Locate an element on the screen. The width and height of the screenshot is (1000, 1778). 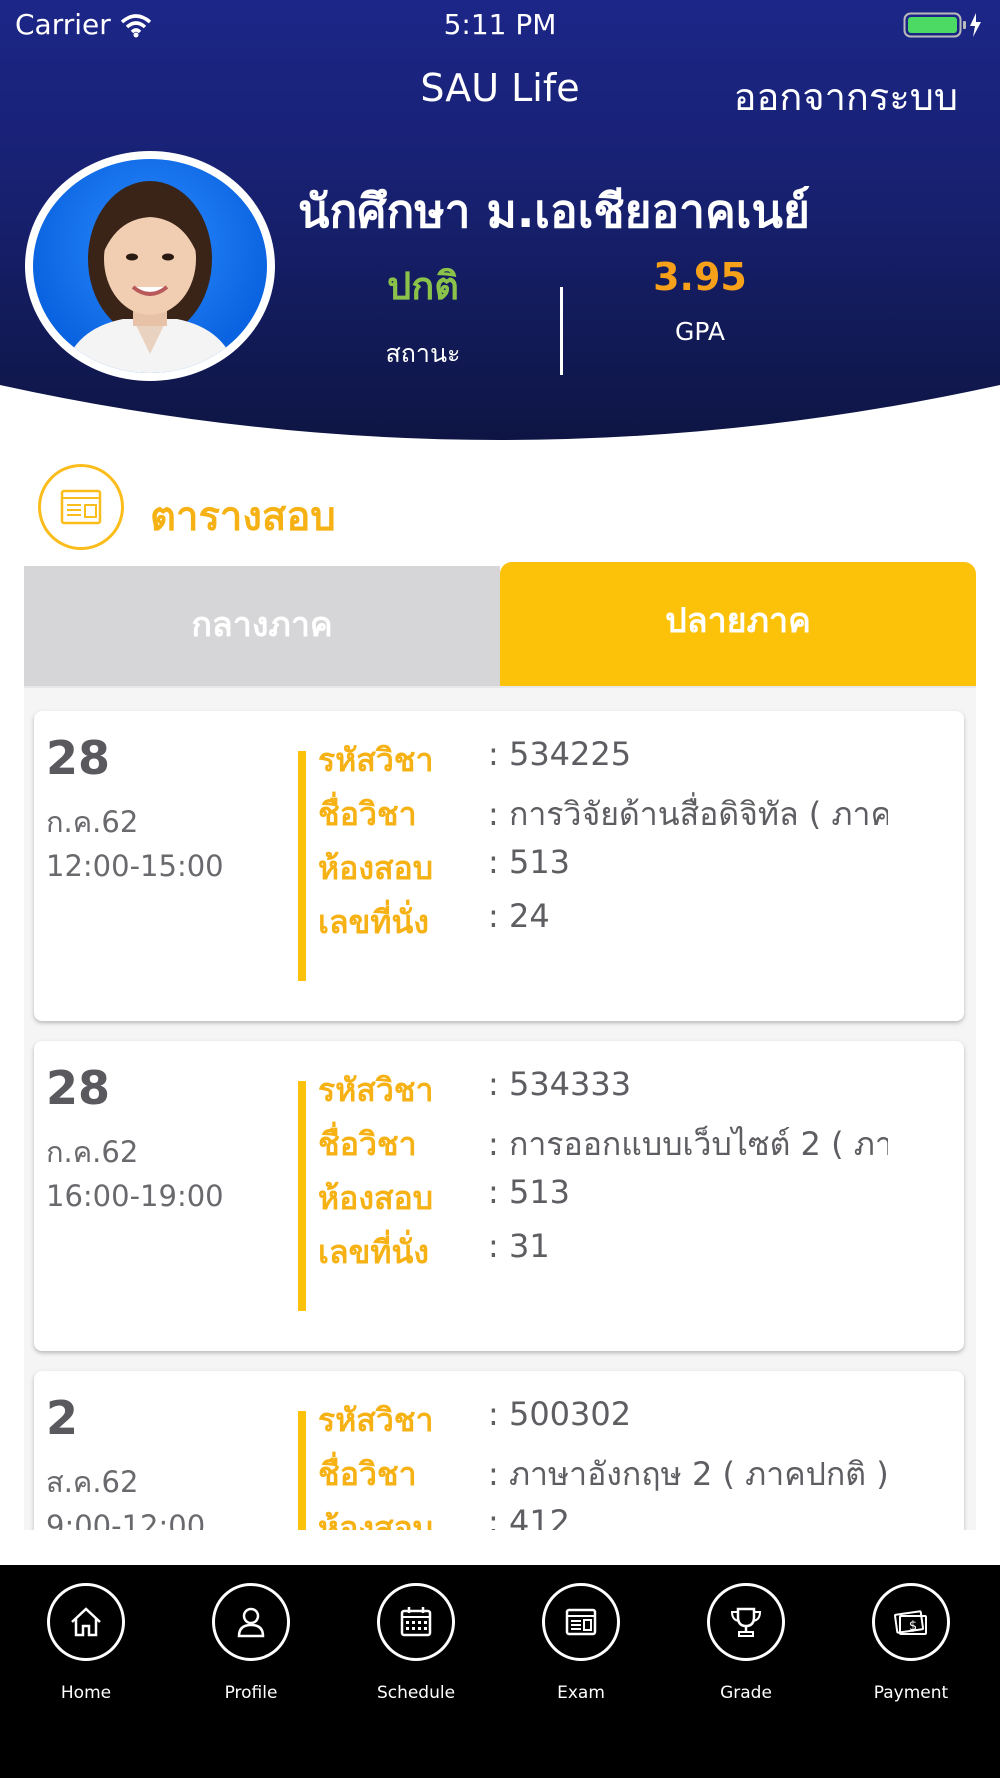
nav-profile: Profile is located at coordinates (251, 1643).